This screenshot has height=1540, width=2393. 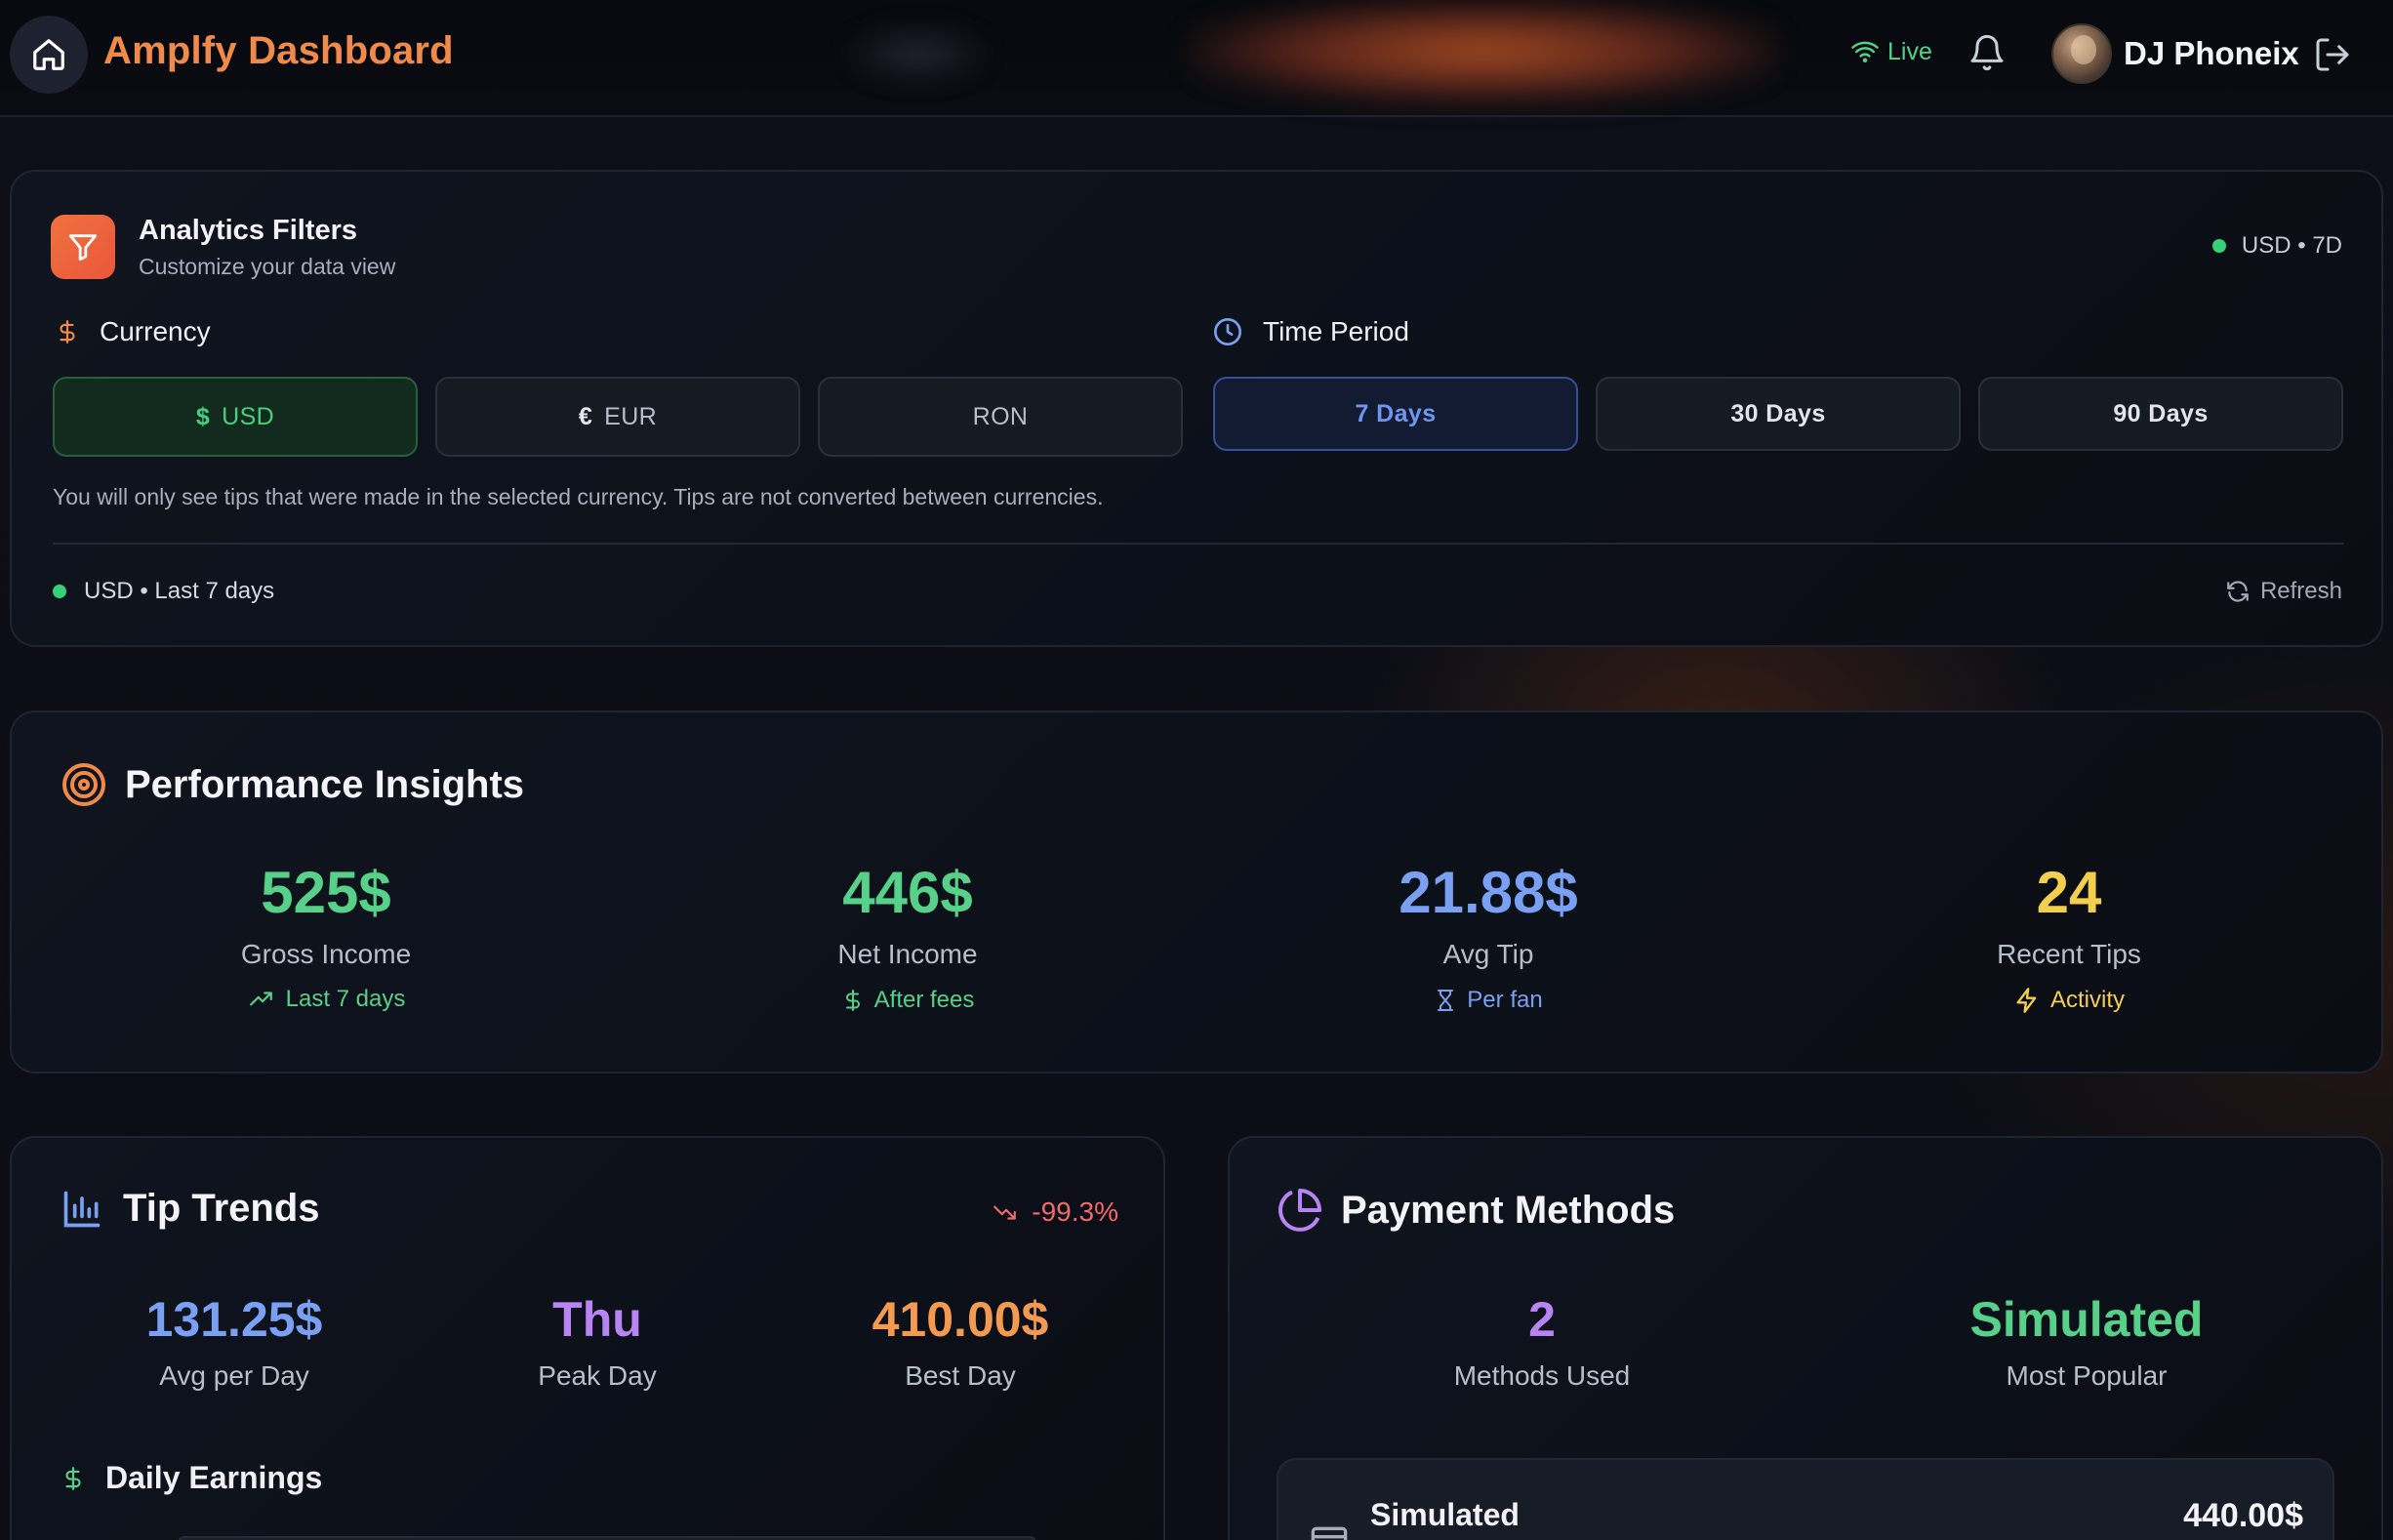 I want to click on metric-sub: Activity, so click(x=2069, y=1000).